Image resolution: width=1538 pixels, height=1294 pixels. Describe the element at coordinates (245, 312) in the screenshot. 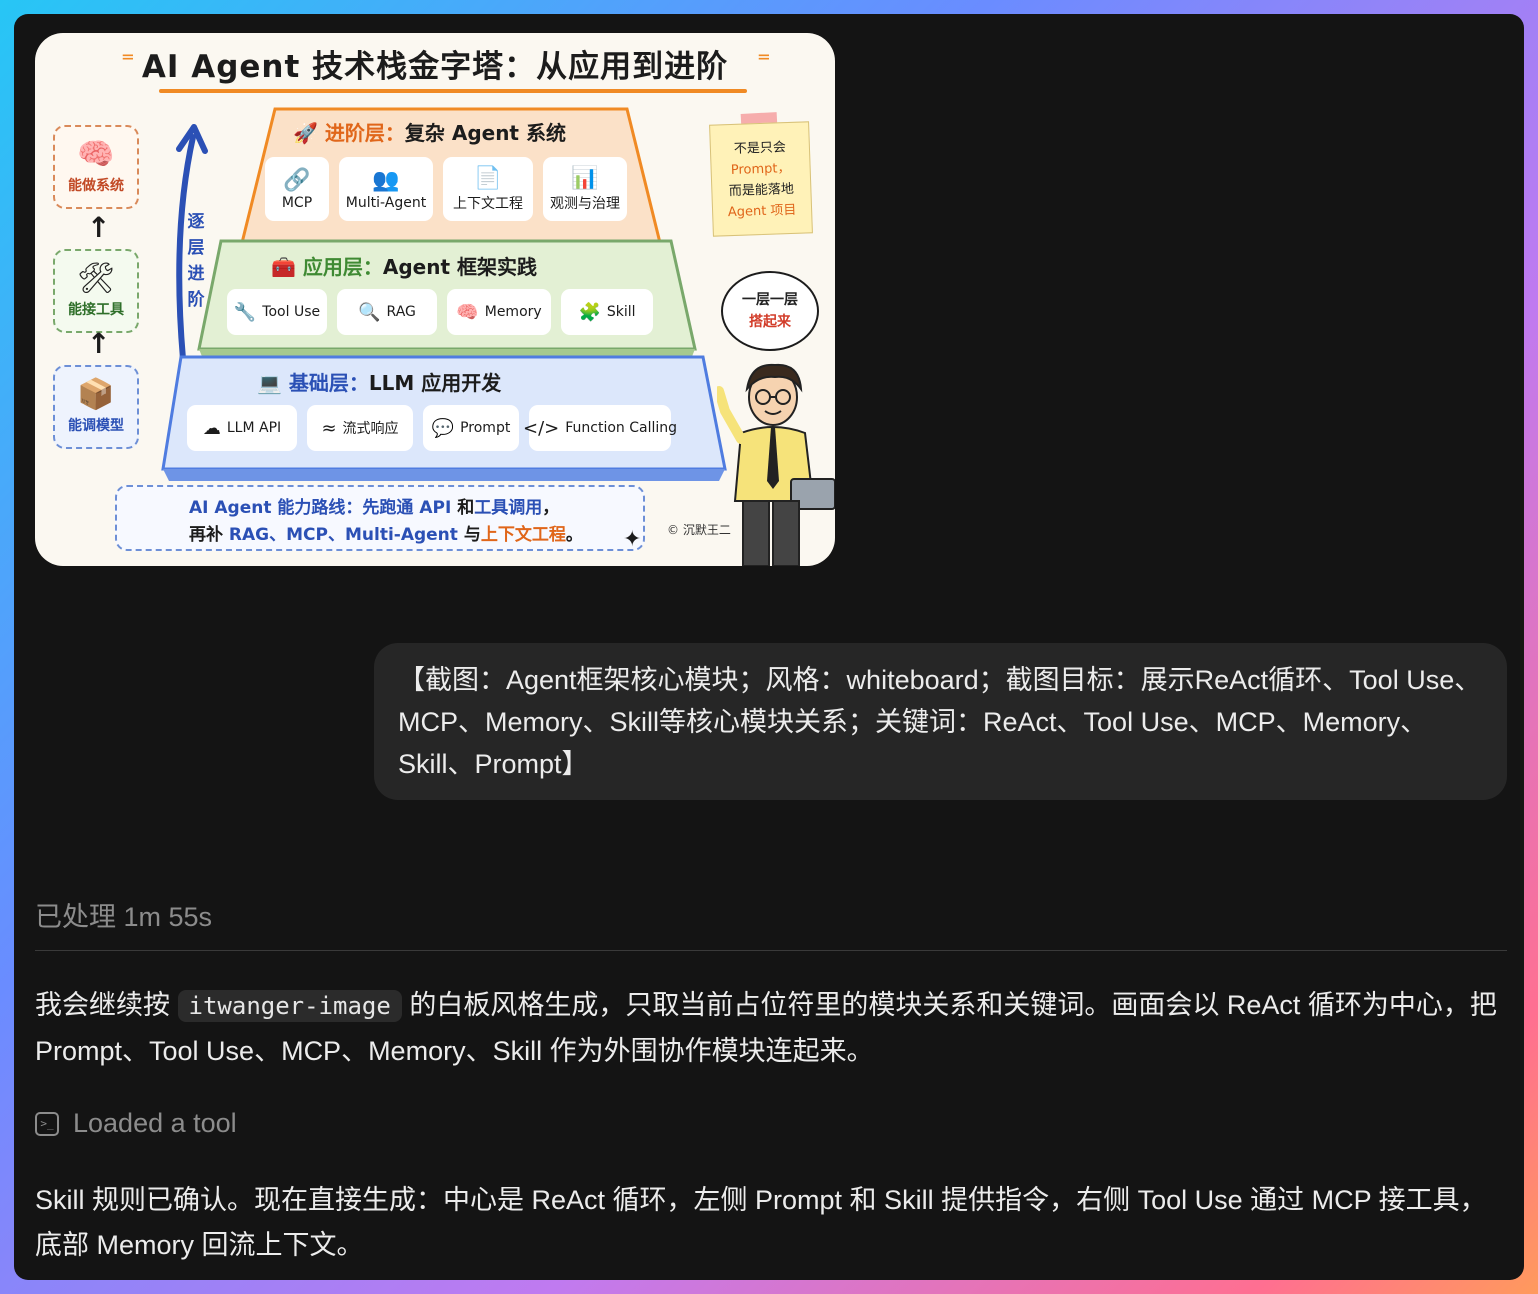

I see `wrench-icon: 🔧` at that location.